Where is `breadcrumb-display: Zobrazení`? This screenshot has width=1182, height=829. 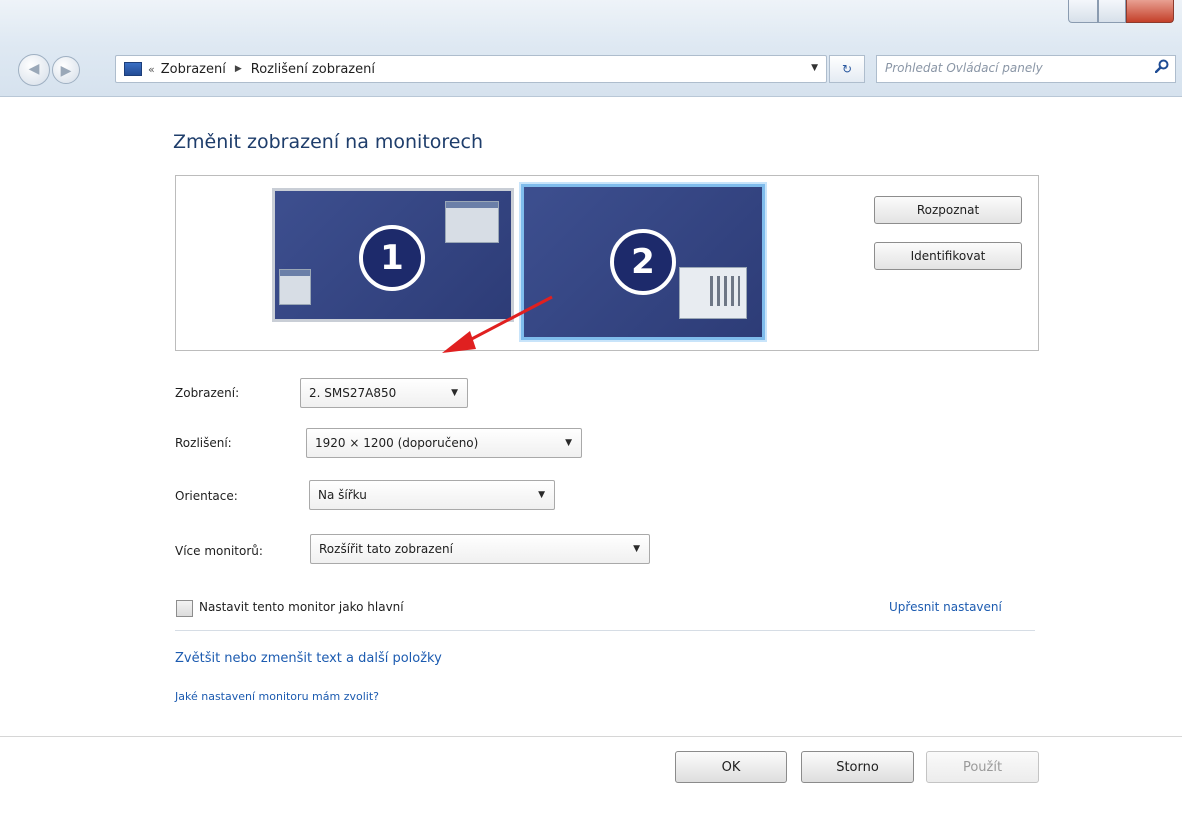 breadcrumb-display: Zobrazení is located at coordinates (193, 69).